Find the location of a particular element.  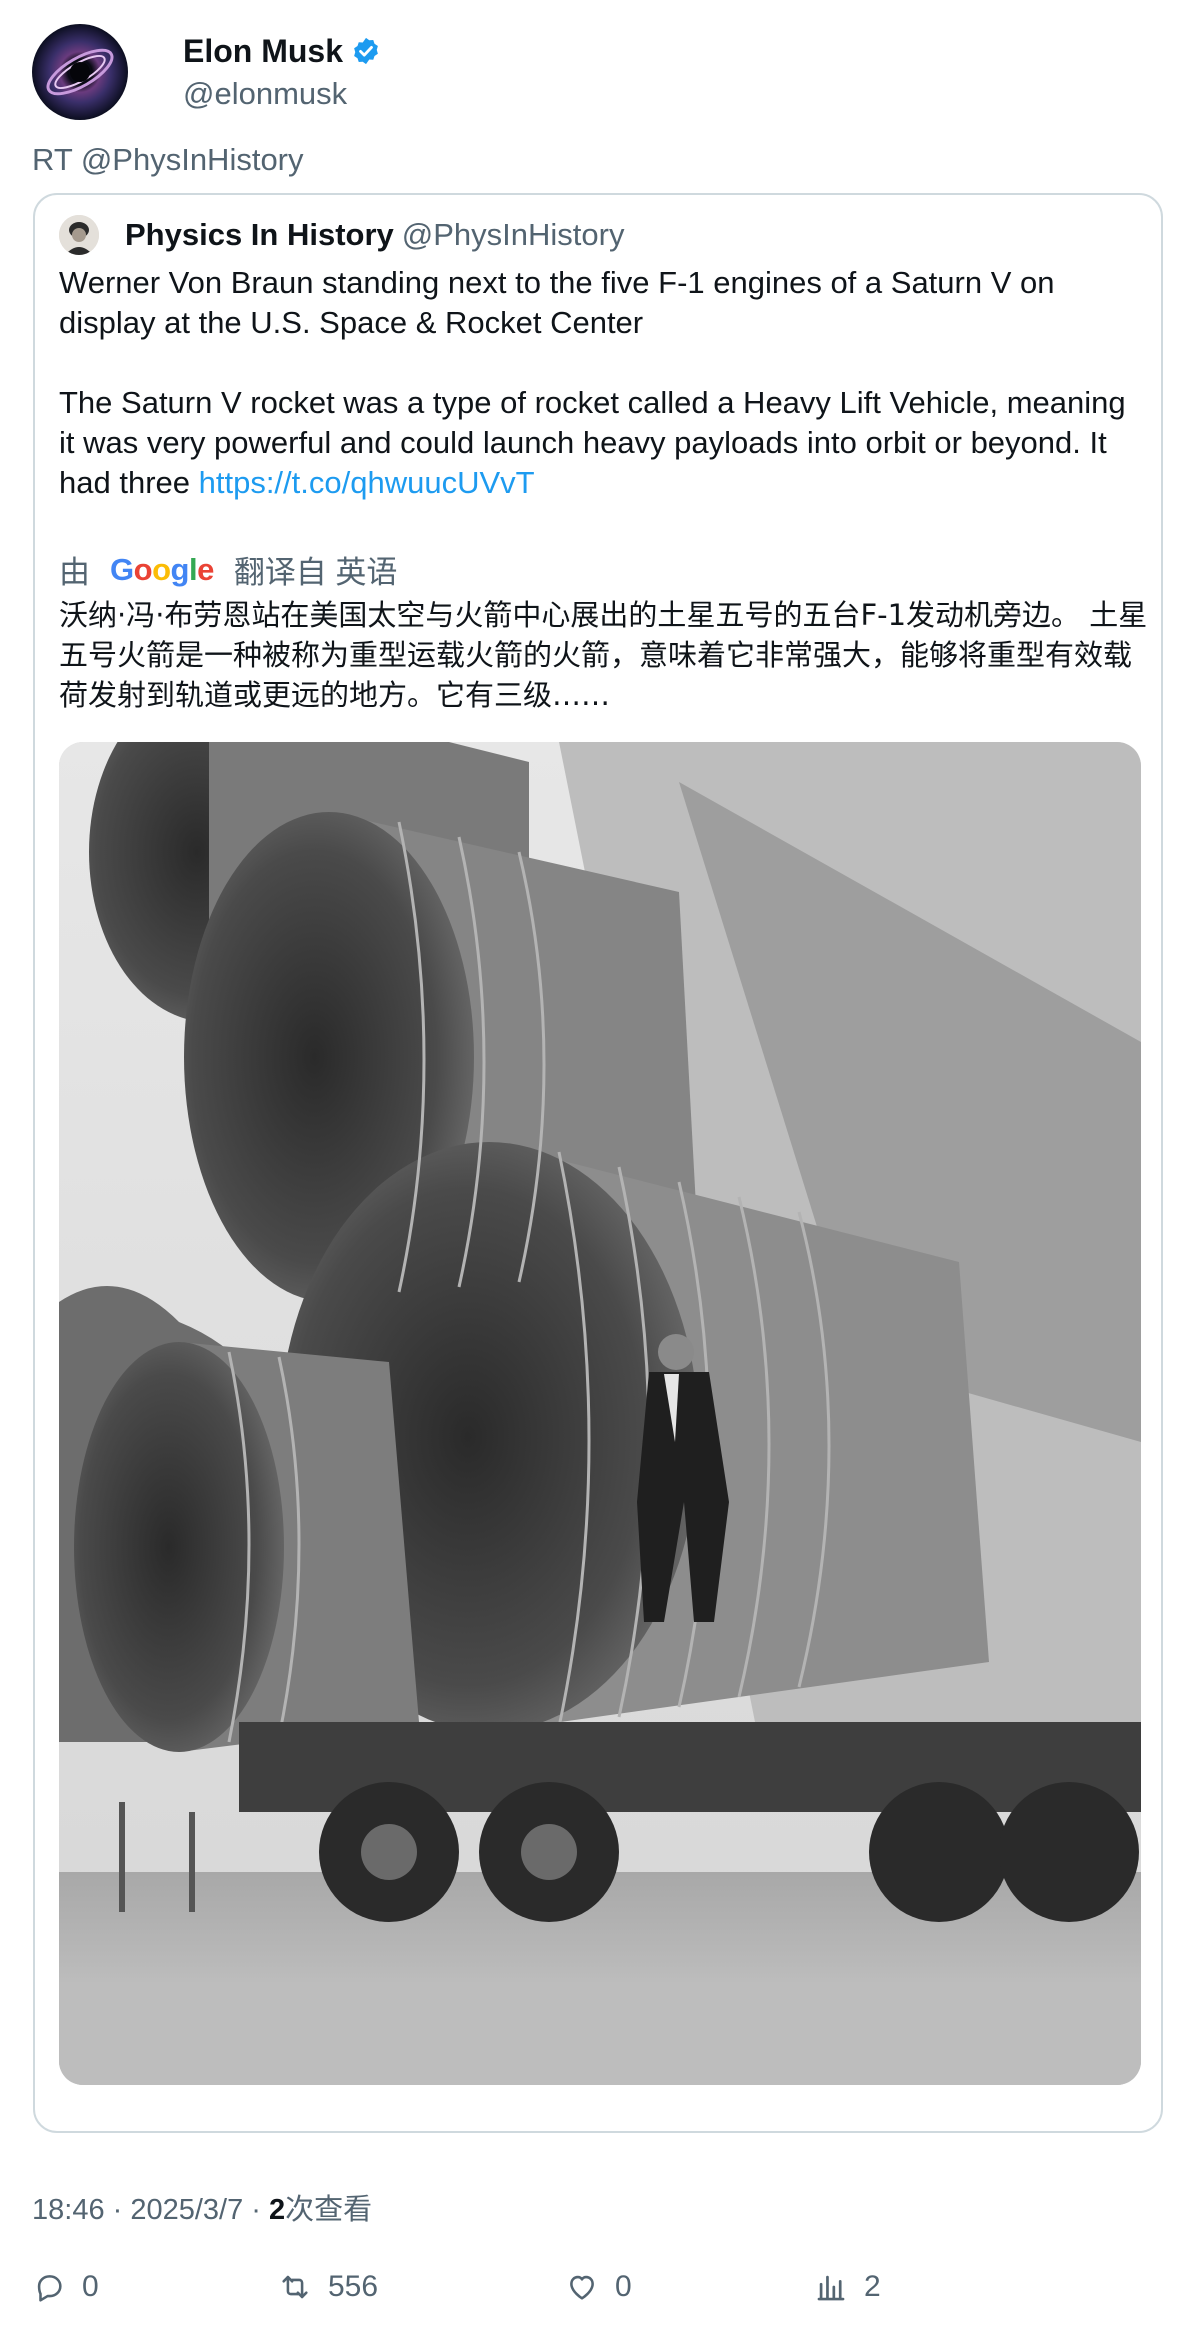

retweet-label: RT @PhysInHistory is located at coordinates (168, 159).